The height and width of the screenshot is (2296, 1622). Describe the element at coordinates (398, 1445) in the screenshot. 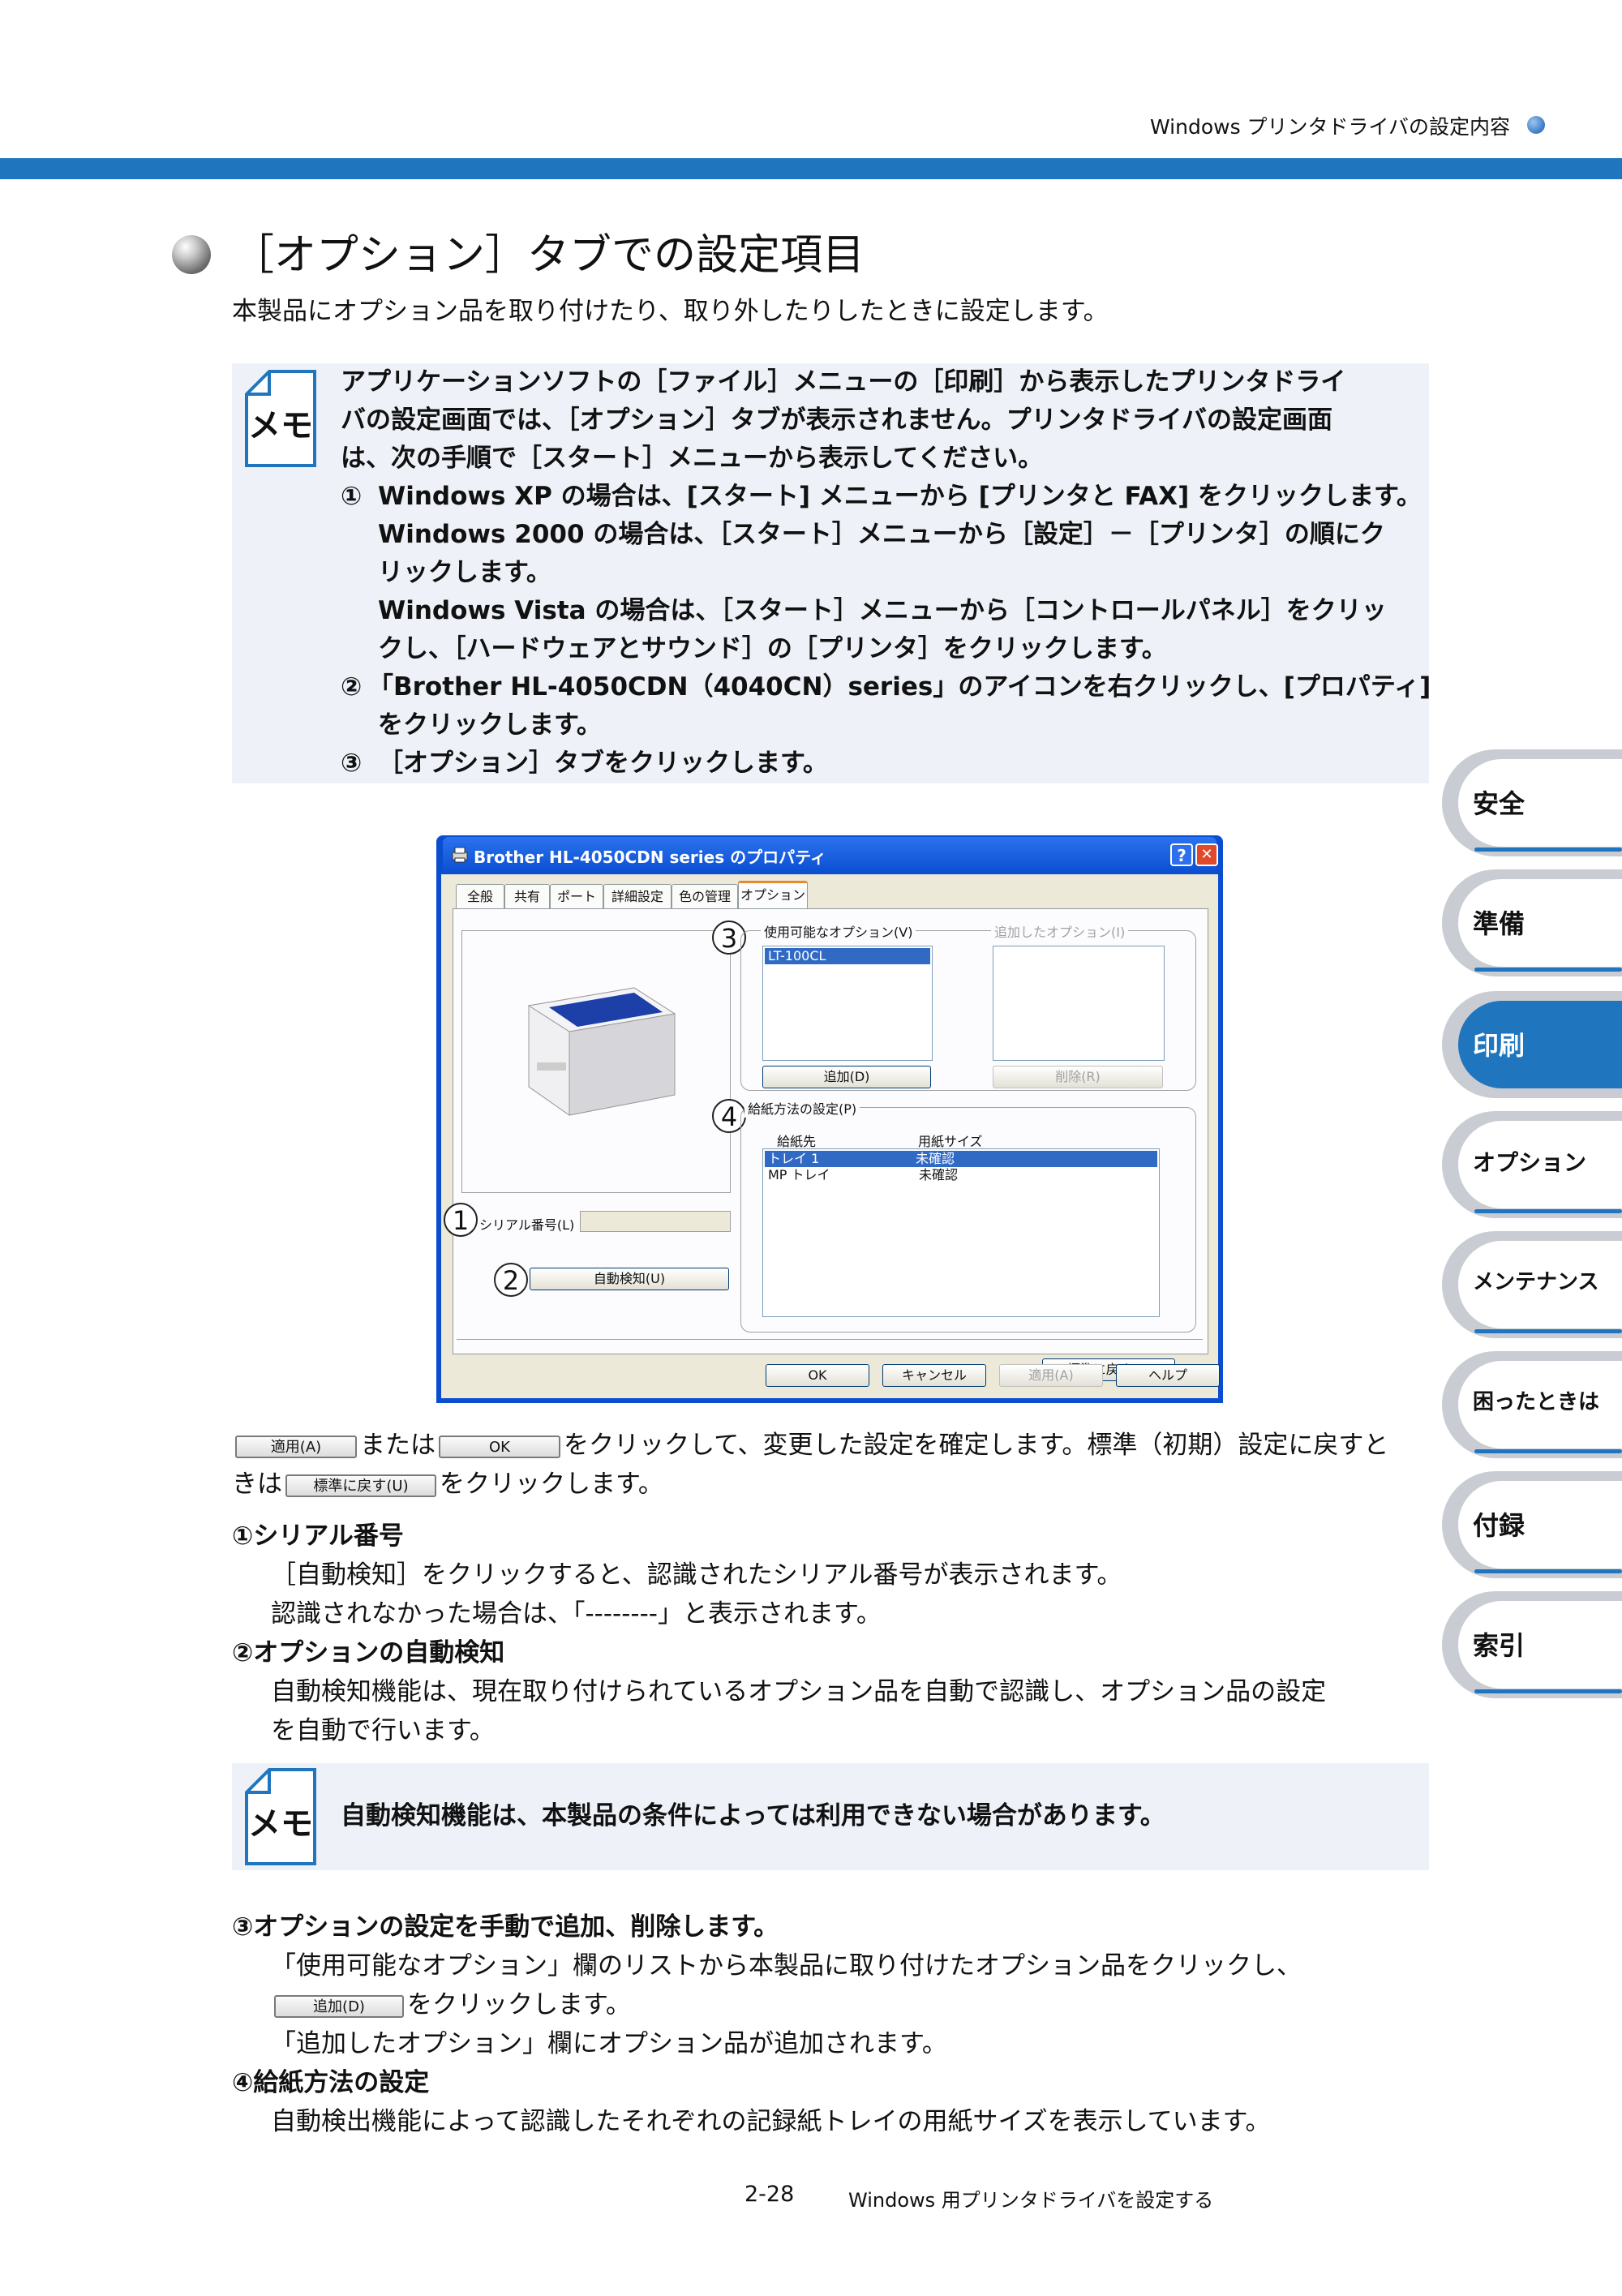

I see `inline-text: または` at that location.